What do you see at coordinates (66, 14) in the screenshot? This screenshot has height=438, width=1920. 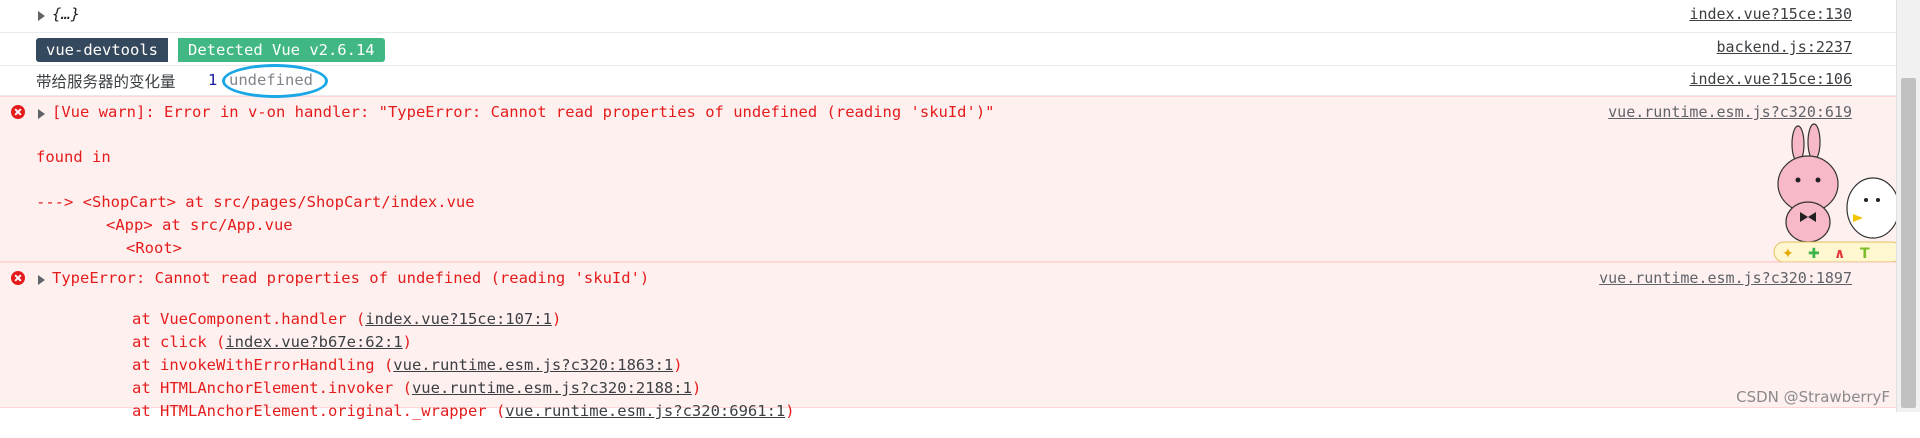 I see `object-preview: {…}` at bounding box center [66, 14].